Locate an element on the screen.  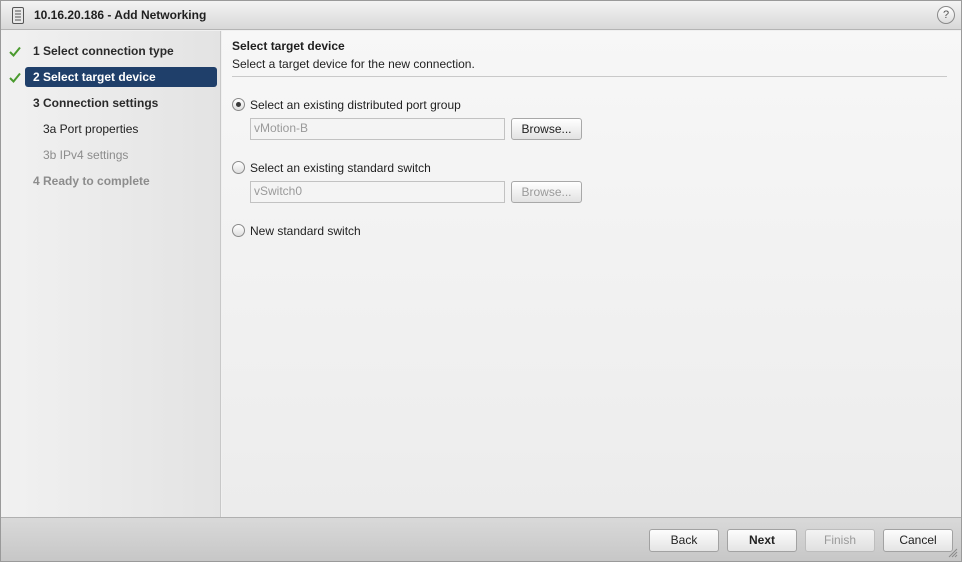
radio-label: New standard switch is located at coordinates (305, 231).